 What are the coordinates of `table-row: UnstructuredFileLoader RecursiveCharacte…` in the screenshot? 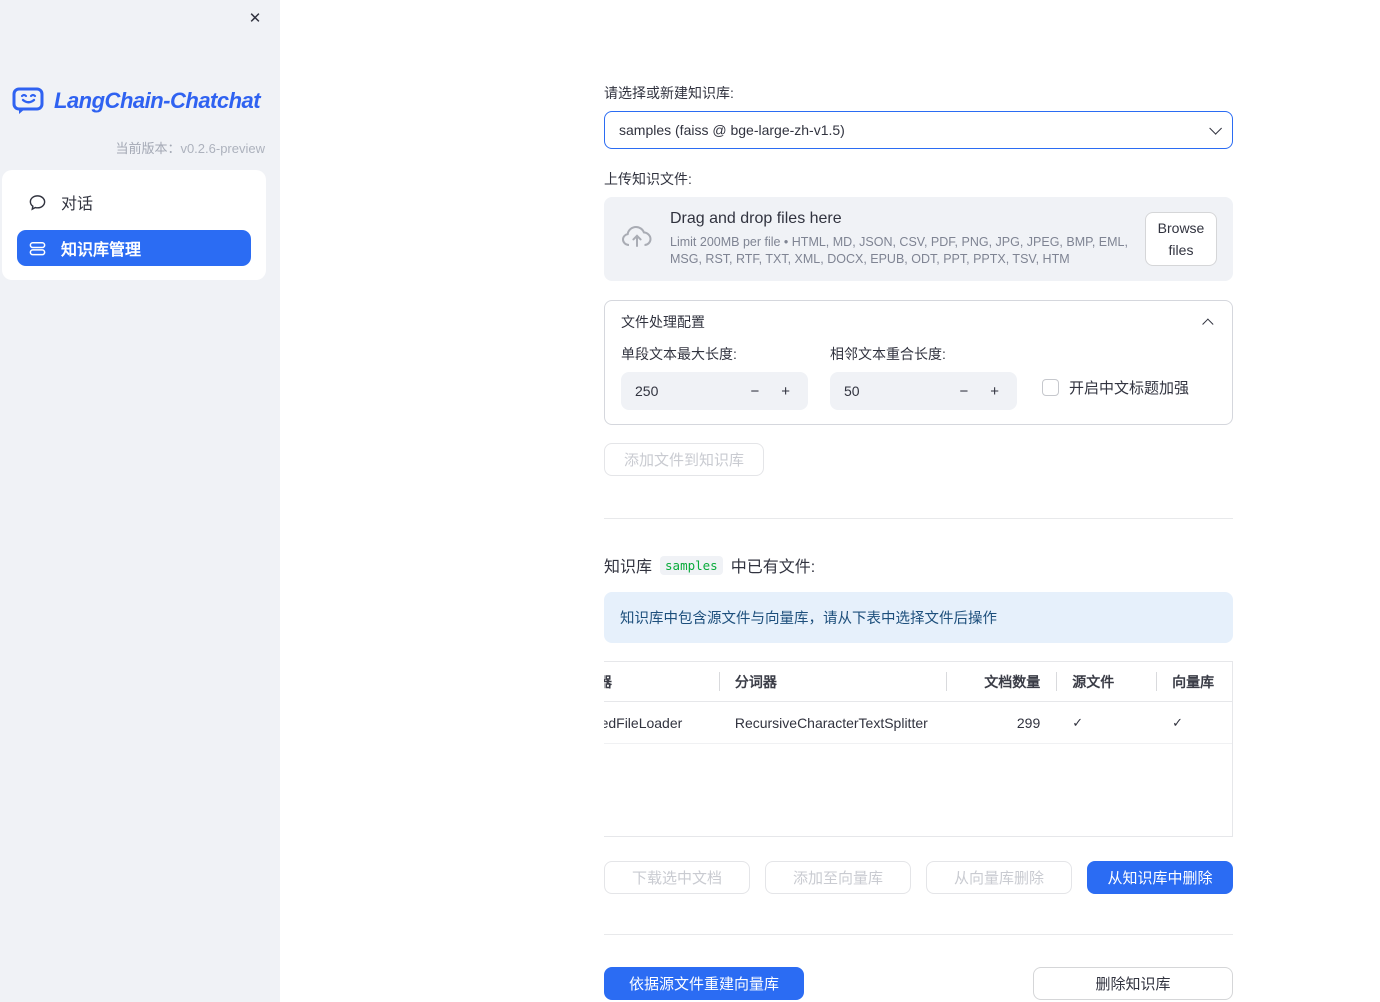 It's located at (918, 723).